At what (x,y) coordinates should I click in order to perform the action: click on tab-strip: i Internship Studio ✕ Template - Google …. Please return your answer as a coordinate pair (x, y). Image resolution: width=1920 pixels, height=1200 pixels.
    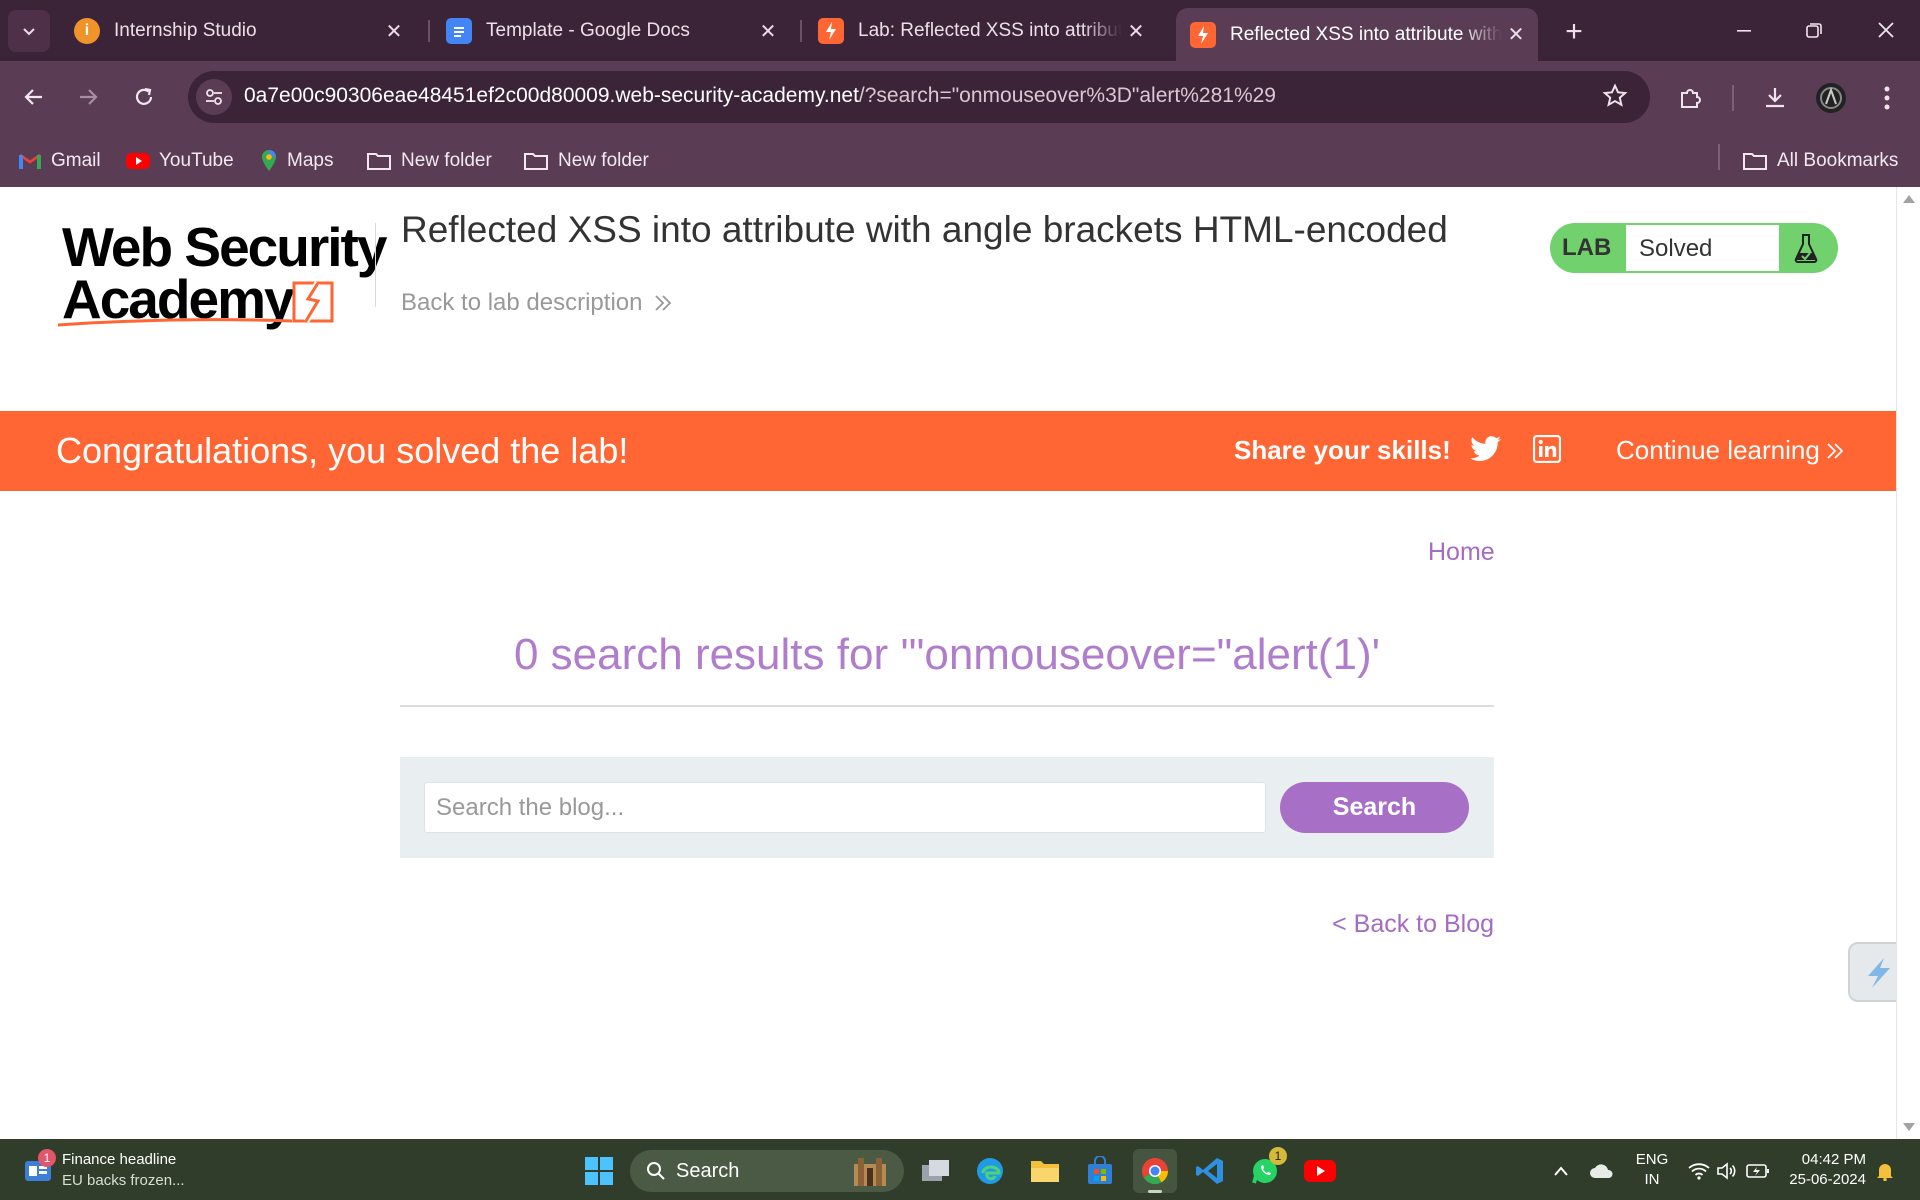
    Looking at the image, I should click on (960, 30).